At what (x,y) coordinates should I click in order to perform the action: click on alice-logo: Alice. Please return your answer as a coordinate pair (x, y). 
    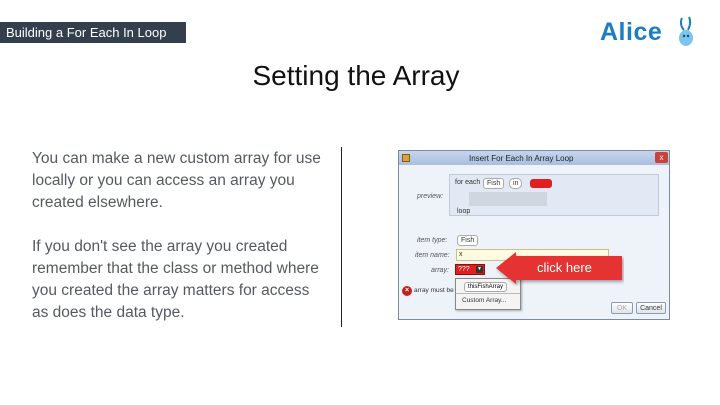
    Looking at the image, I should click on (650, 32).